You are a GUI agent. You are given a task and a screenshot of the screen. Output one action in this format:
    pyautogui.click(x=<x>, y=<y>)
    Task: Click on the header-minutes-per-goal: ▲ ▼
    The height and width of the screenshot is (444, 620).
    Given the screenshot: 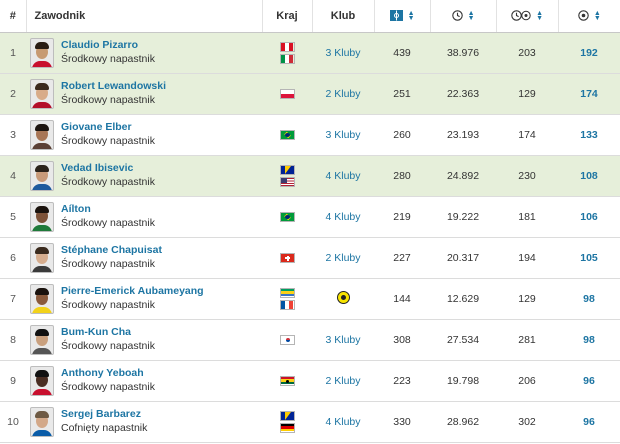 What is the action you would take?
    pyautogui.click(x=527, y=16)
    